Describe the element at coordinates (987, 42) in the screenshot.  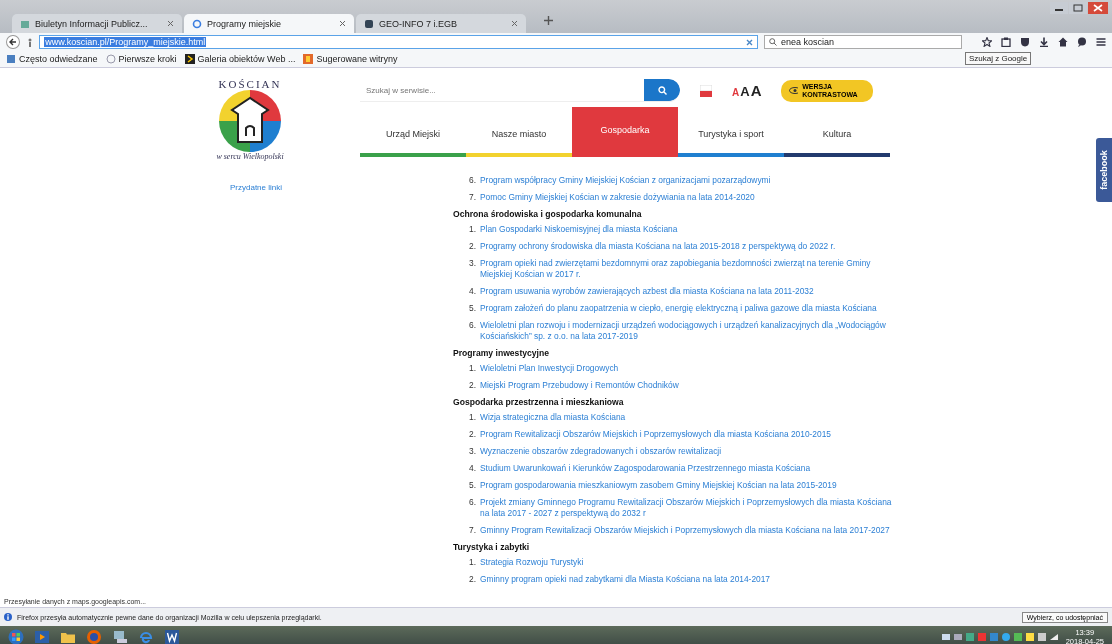
I see `star-icon` at that location.